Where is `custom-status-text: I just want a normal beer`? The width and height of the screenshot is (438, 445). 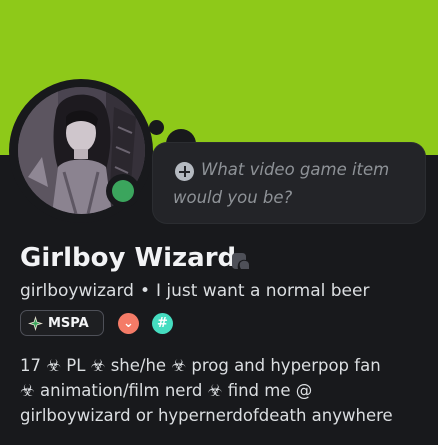 custom-status-text: I just want a normal beer is located at coordinates (262, 291).